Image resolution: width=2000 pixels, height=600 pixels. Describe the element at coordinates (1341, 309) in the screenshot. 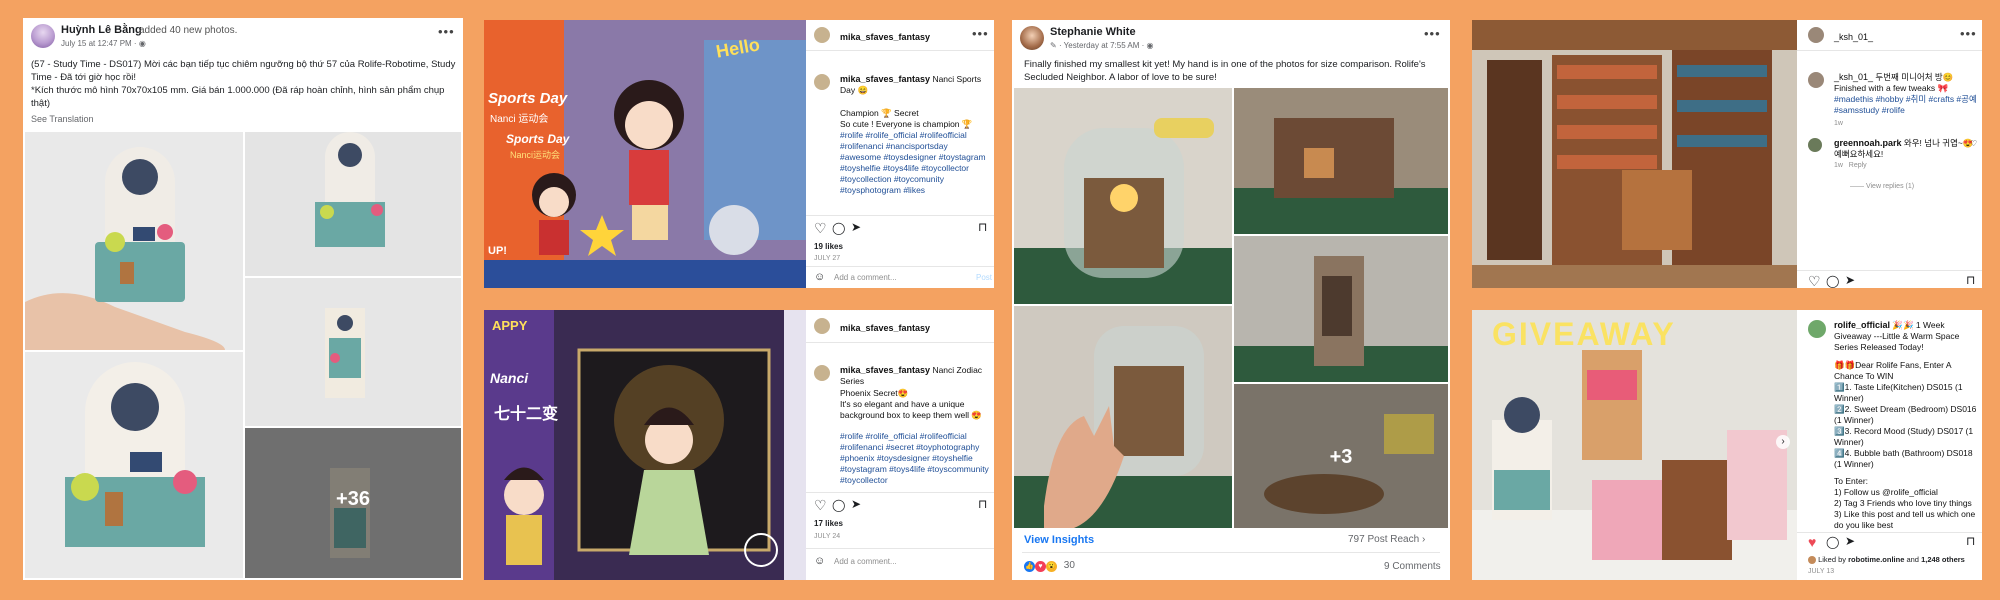

I see `photo-jar-side` at that location.